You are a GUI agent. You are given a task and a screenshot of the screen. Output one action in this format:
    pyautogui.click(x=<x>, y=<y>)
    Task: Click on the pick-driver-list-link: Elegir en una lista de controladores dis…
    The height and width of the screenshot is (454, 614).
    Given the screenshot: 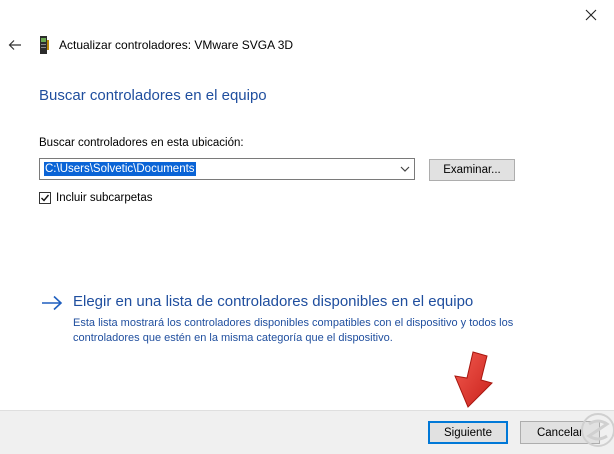 What is the action you would take?
    pyautogui.click(x=273, y=301)
    